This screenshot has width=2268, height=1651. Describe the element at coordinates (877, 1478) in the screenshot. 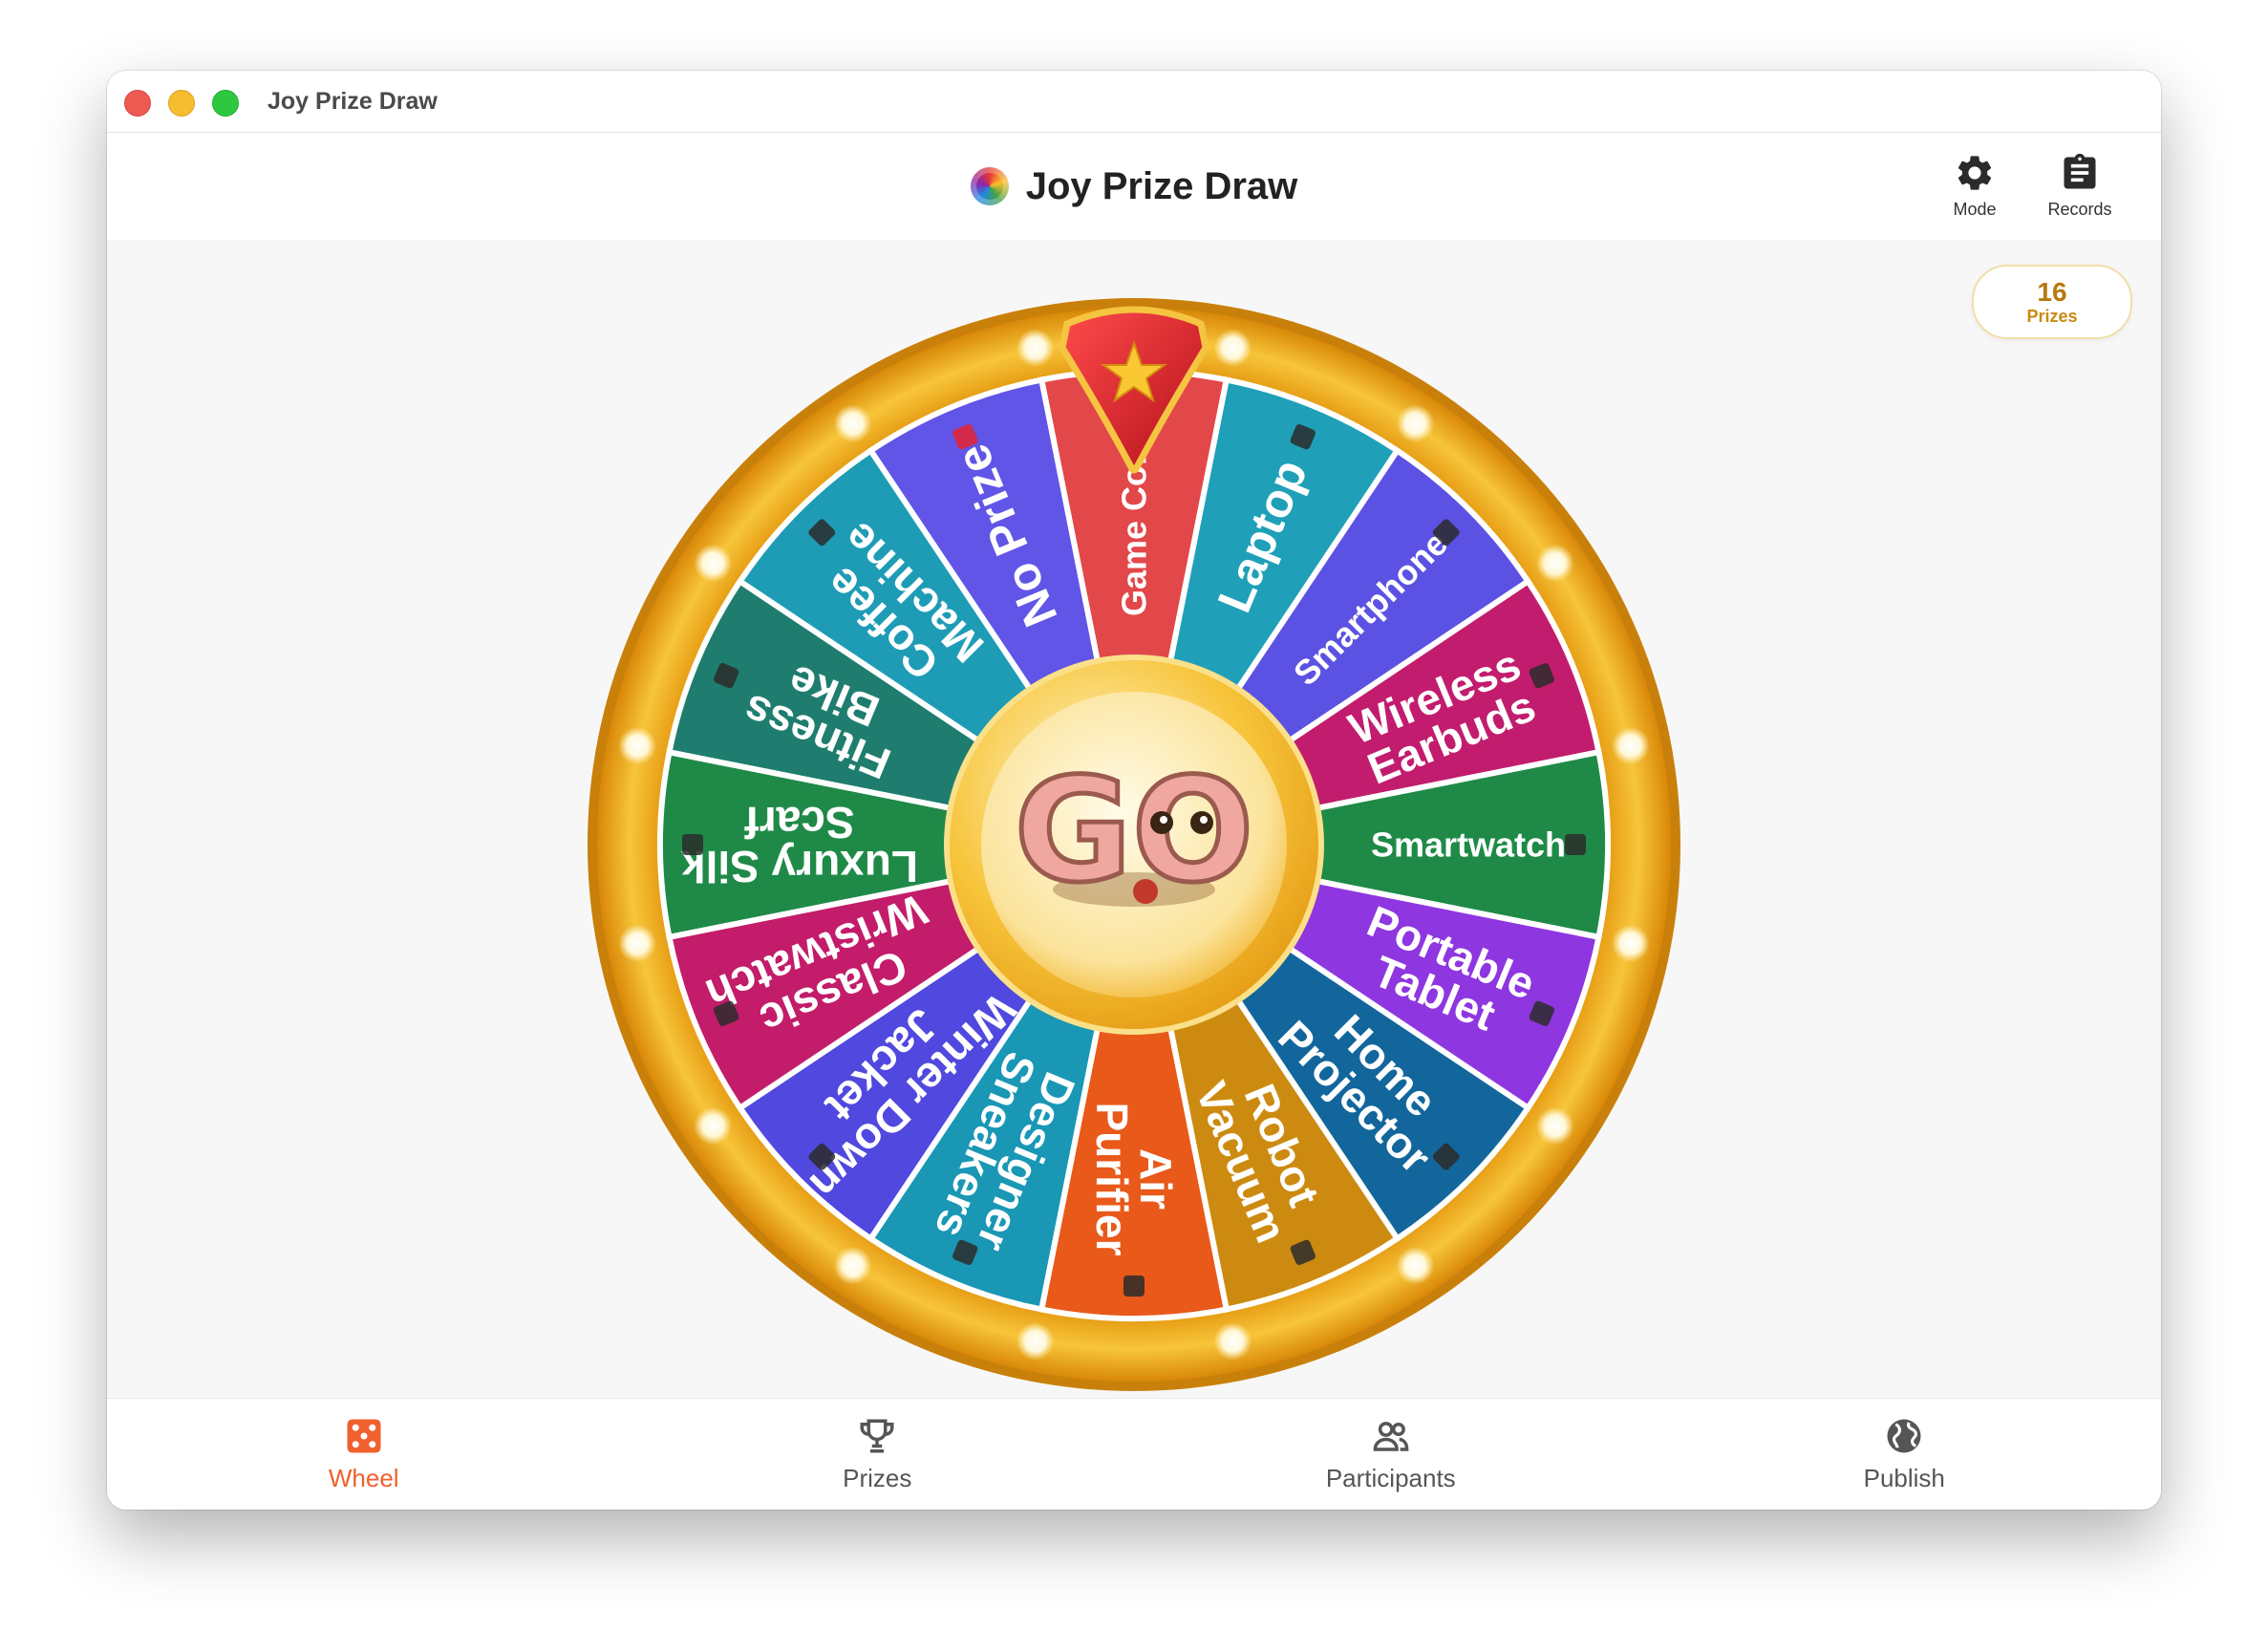

I see `tab-prizes-label: Prizes` at that location.